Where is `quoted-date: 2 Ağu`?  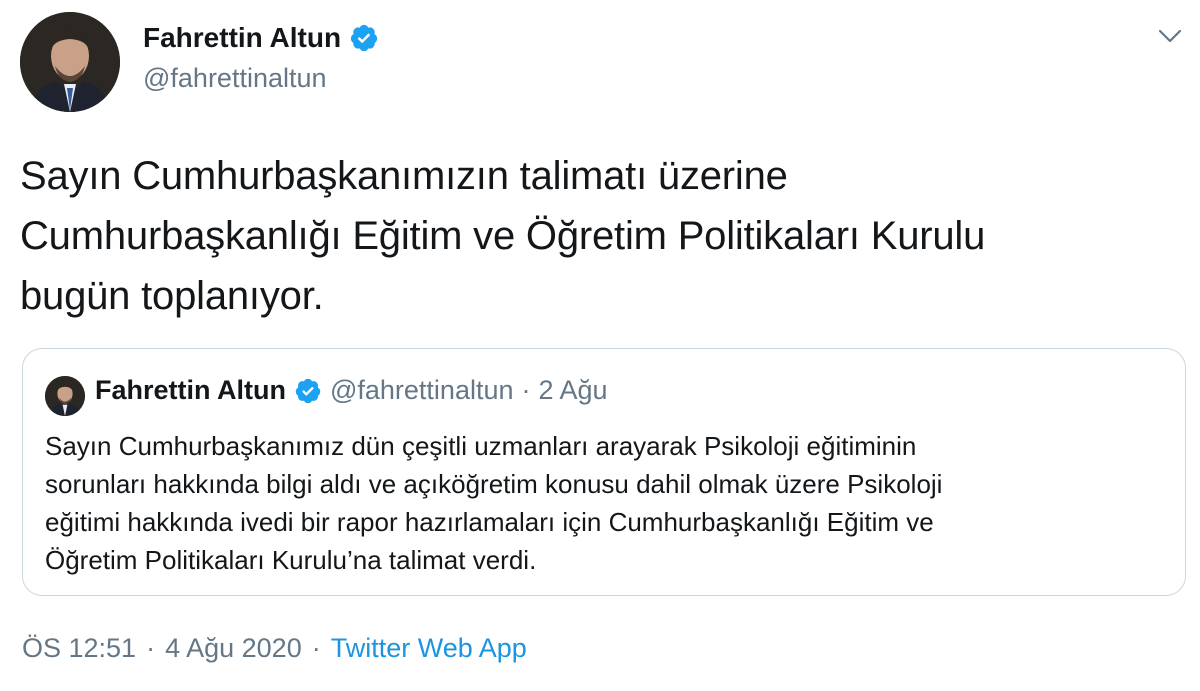 quoted-date: 2 Ağu is located at coordinates (573, 390).